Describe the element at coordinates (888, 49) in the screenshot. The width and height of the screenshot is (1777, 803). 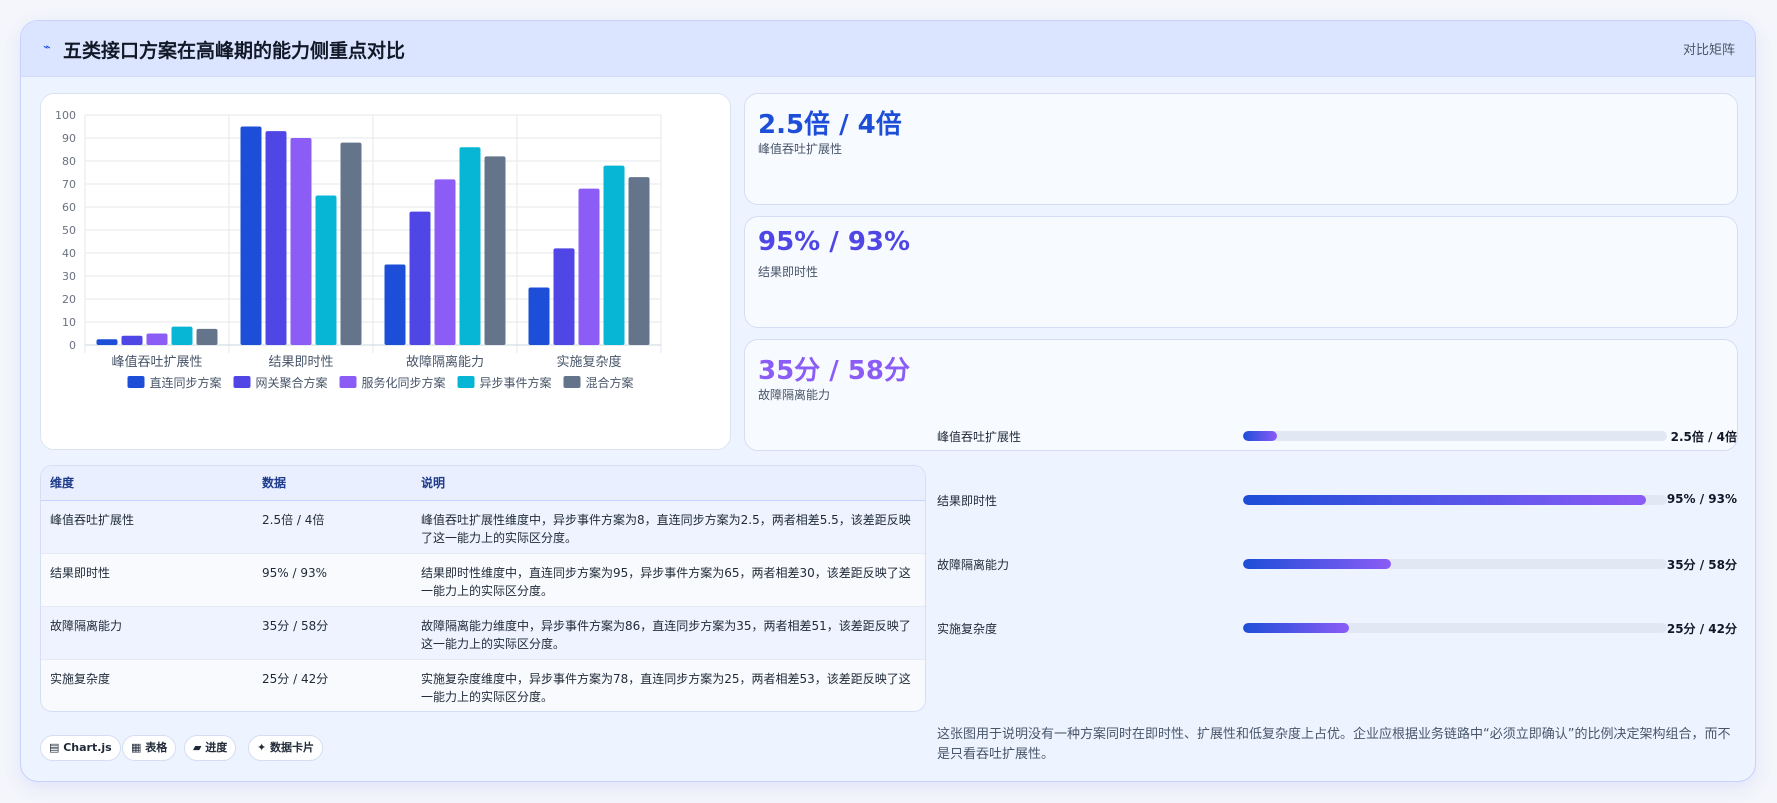
I see `panel-header: ⌁ 五类接口方案在高峰期的能力侧重点对比 对比矩阵` at that location.